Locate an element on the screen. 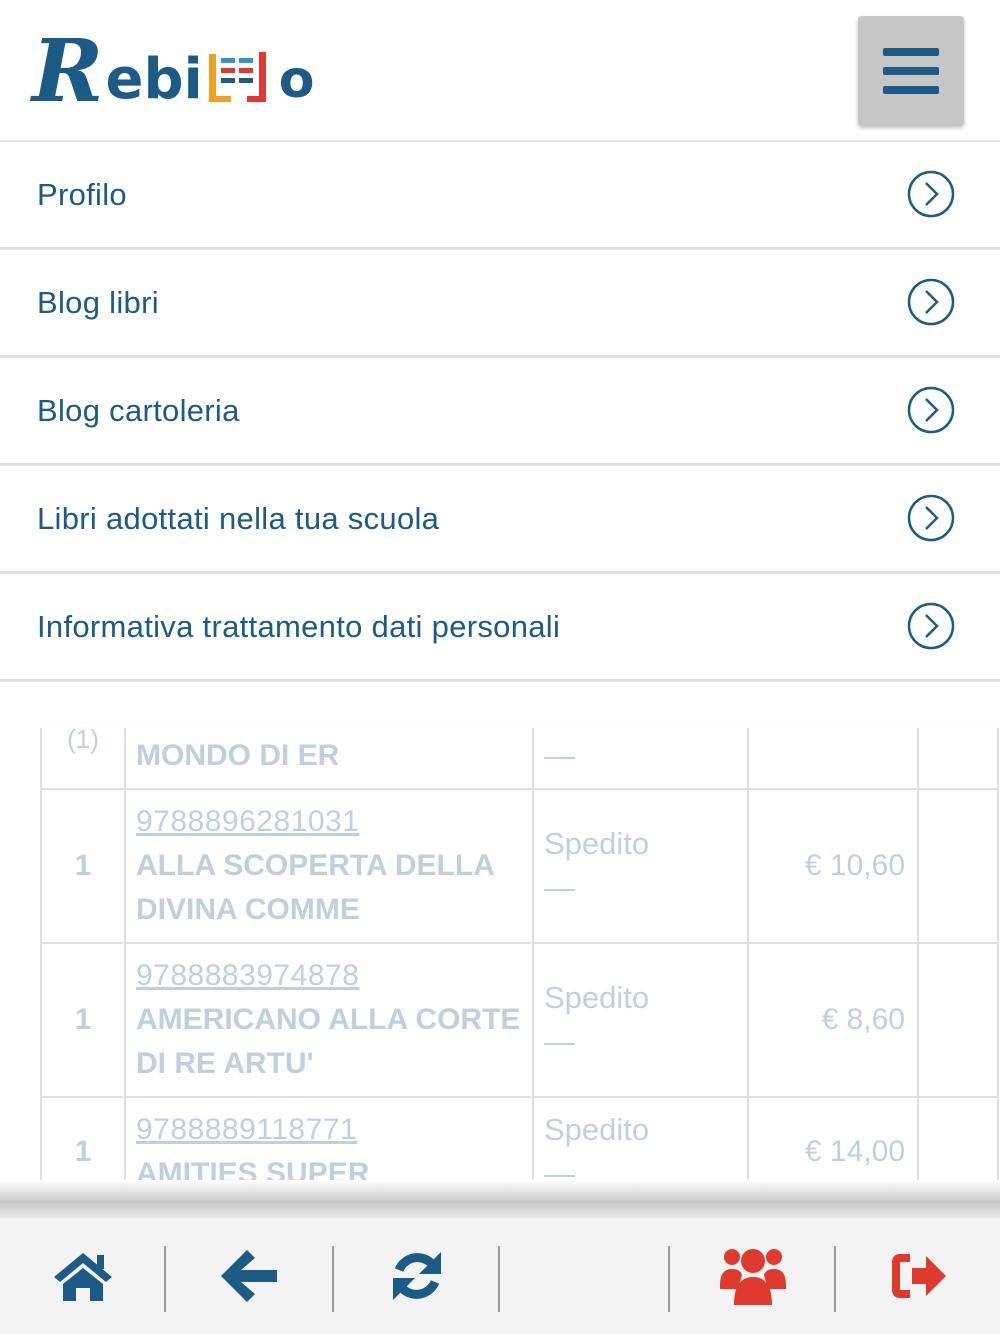 The height and width of the screenshot is (1334, 1000). back-arrow-icon is located at coordinates (249, 1276).